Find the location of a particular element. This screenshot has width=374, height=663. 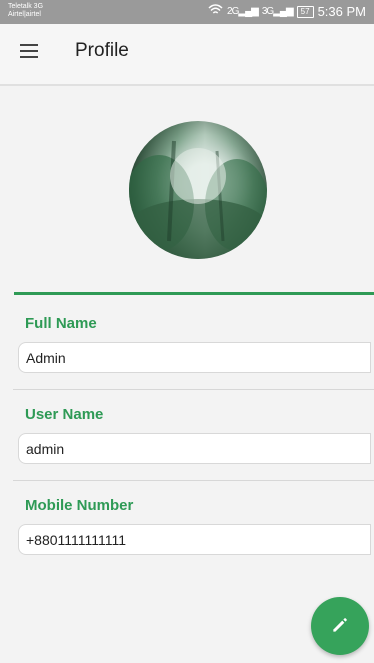

edit-profile-button is located at coordinates (340, 626).